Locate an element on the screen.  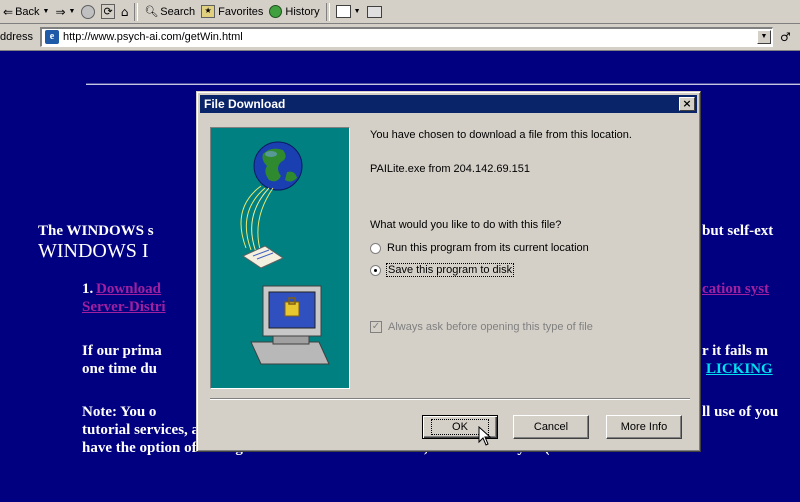
refresh-button: ⟳ is located at coordinates (107, 12).